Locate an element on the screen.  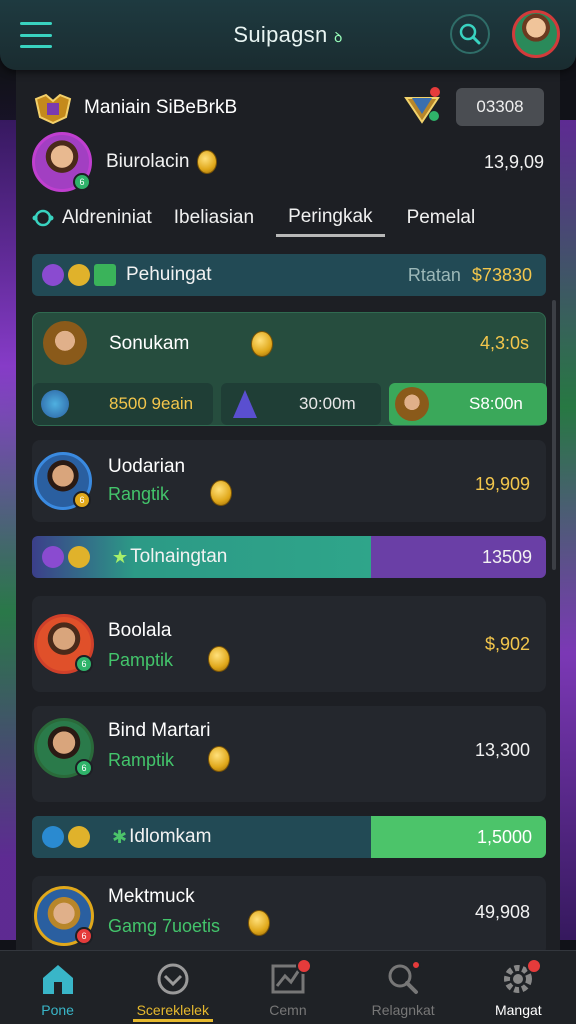
nav-item-scoreboard: Scereklelek is located at coordinates (173, 992).